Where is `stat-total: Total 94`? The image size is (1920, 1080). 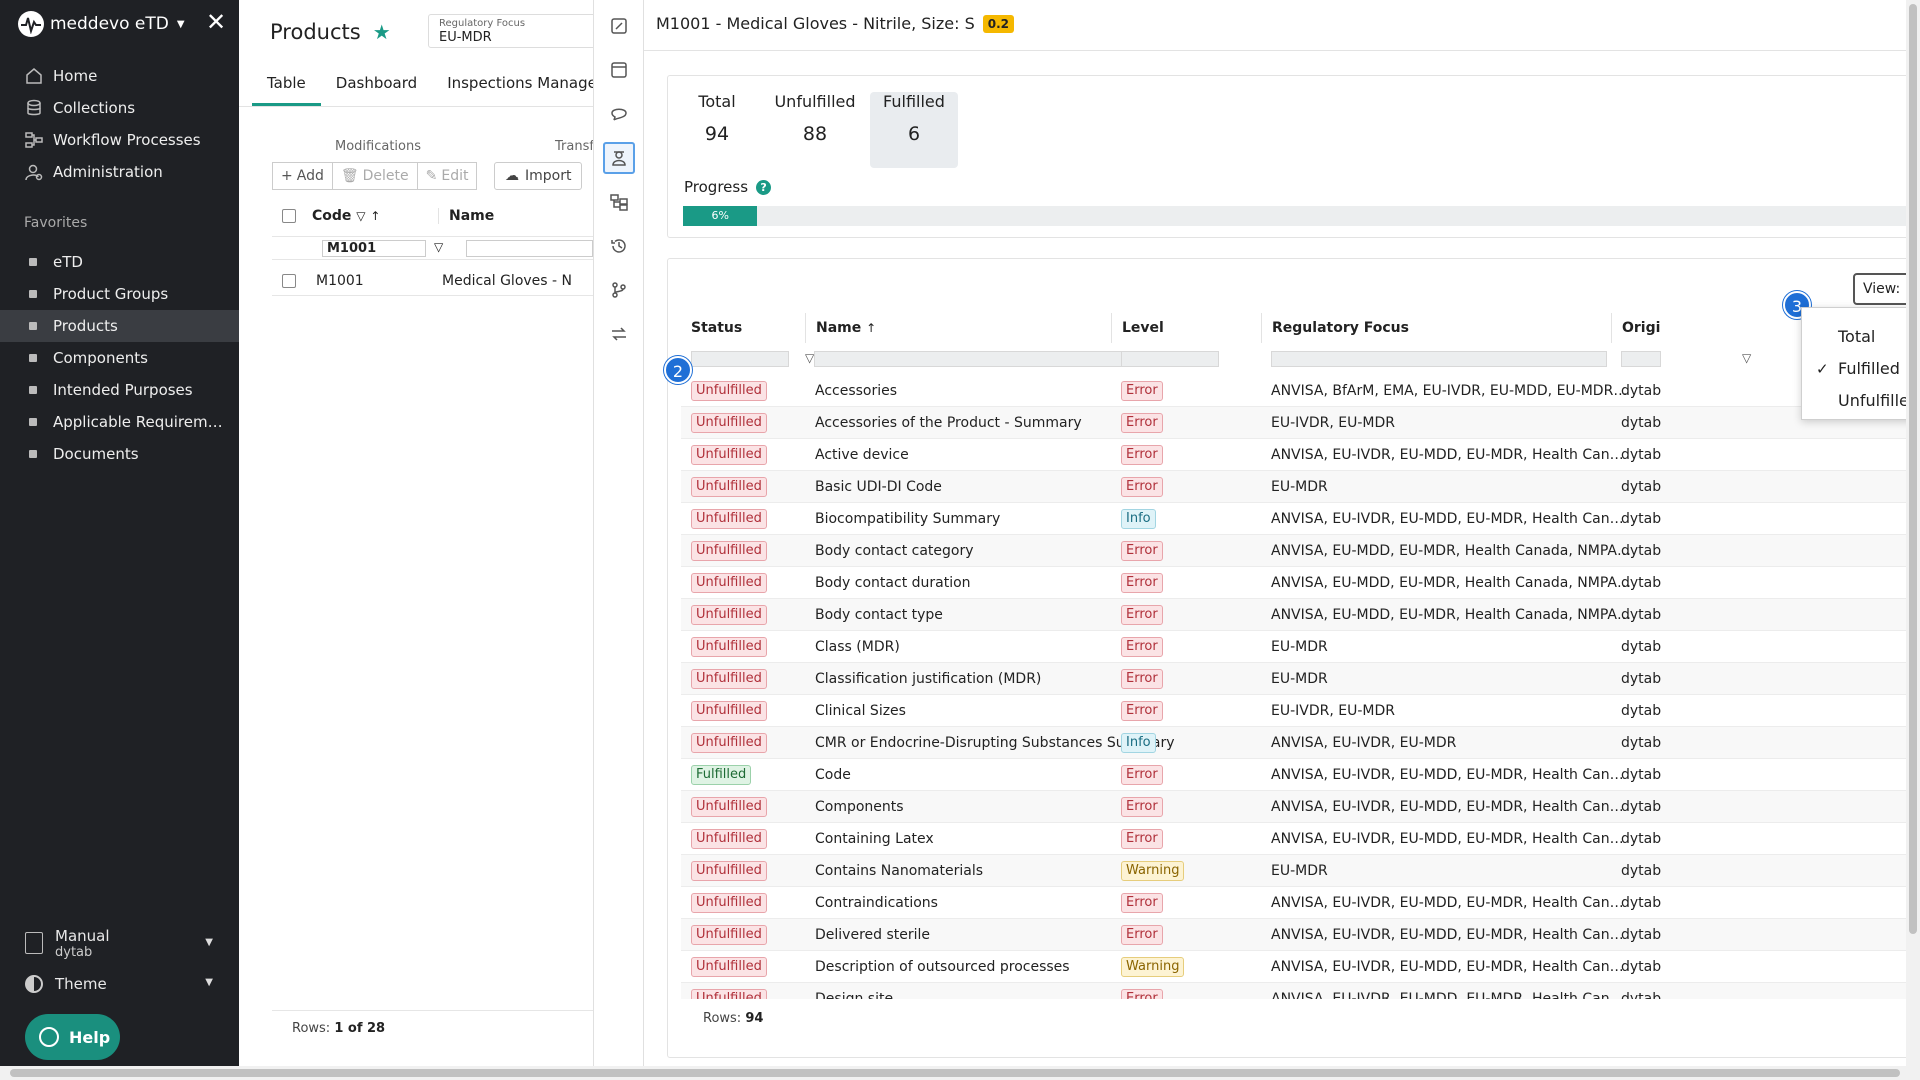 stat-total: Total 94 is located at coordinates (717, 130).